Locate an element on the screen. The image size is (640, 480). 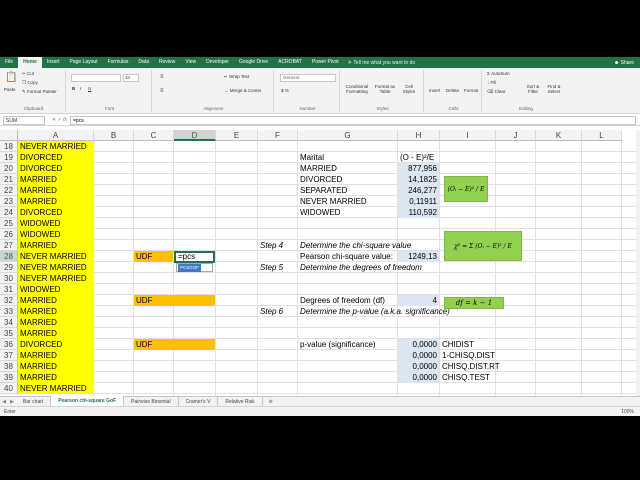
fx-icon: ✕ ✓ fx is located at coordinates (59, 120).